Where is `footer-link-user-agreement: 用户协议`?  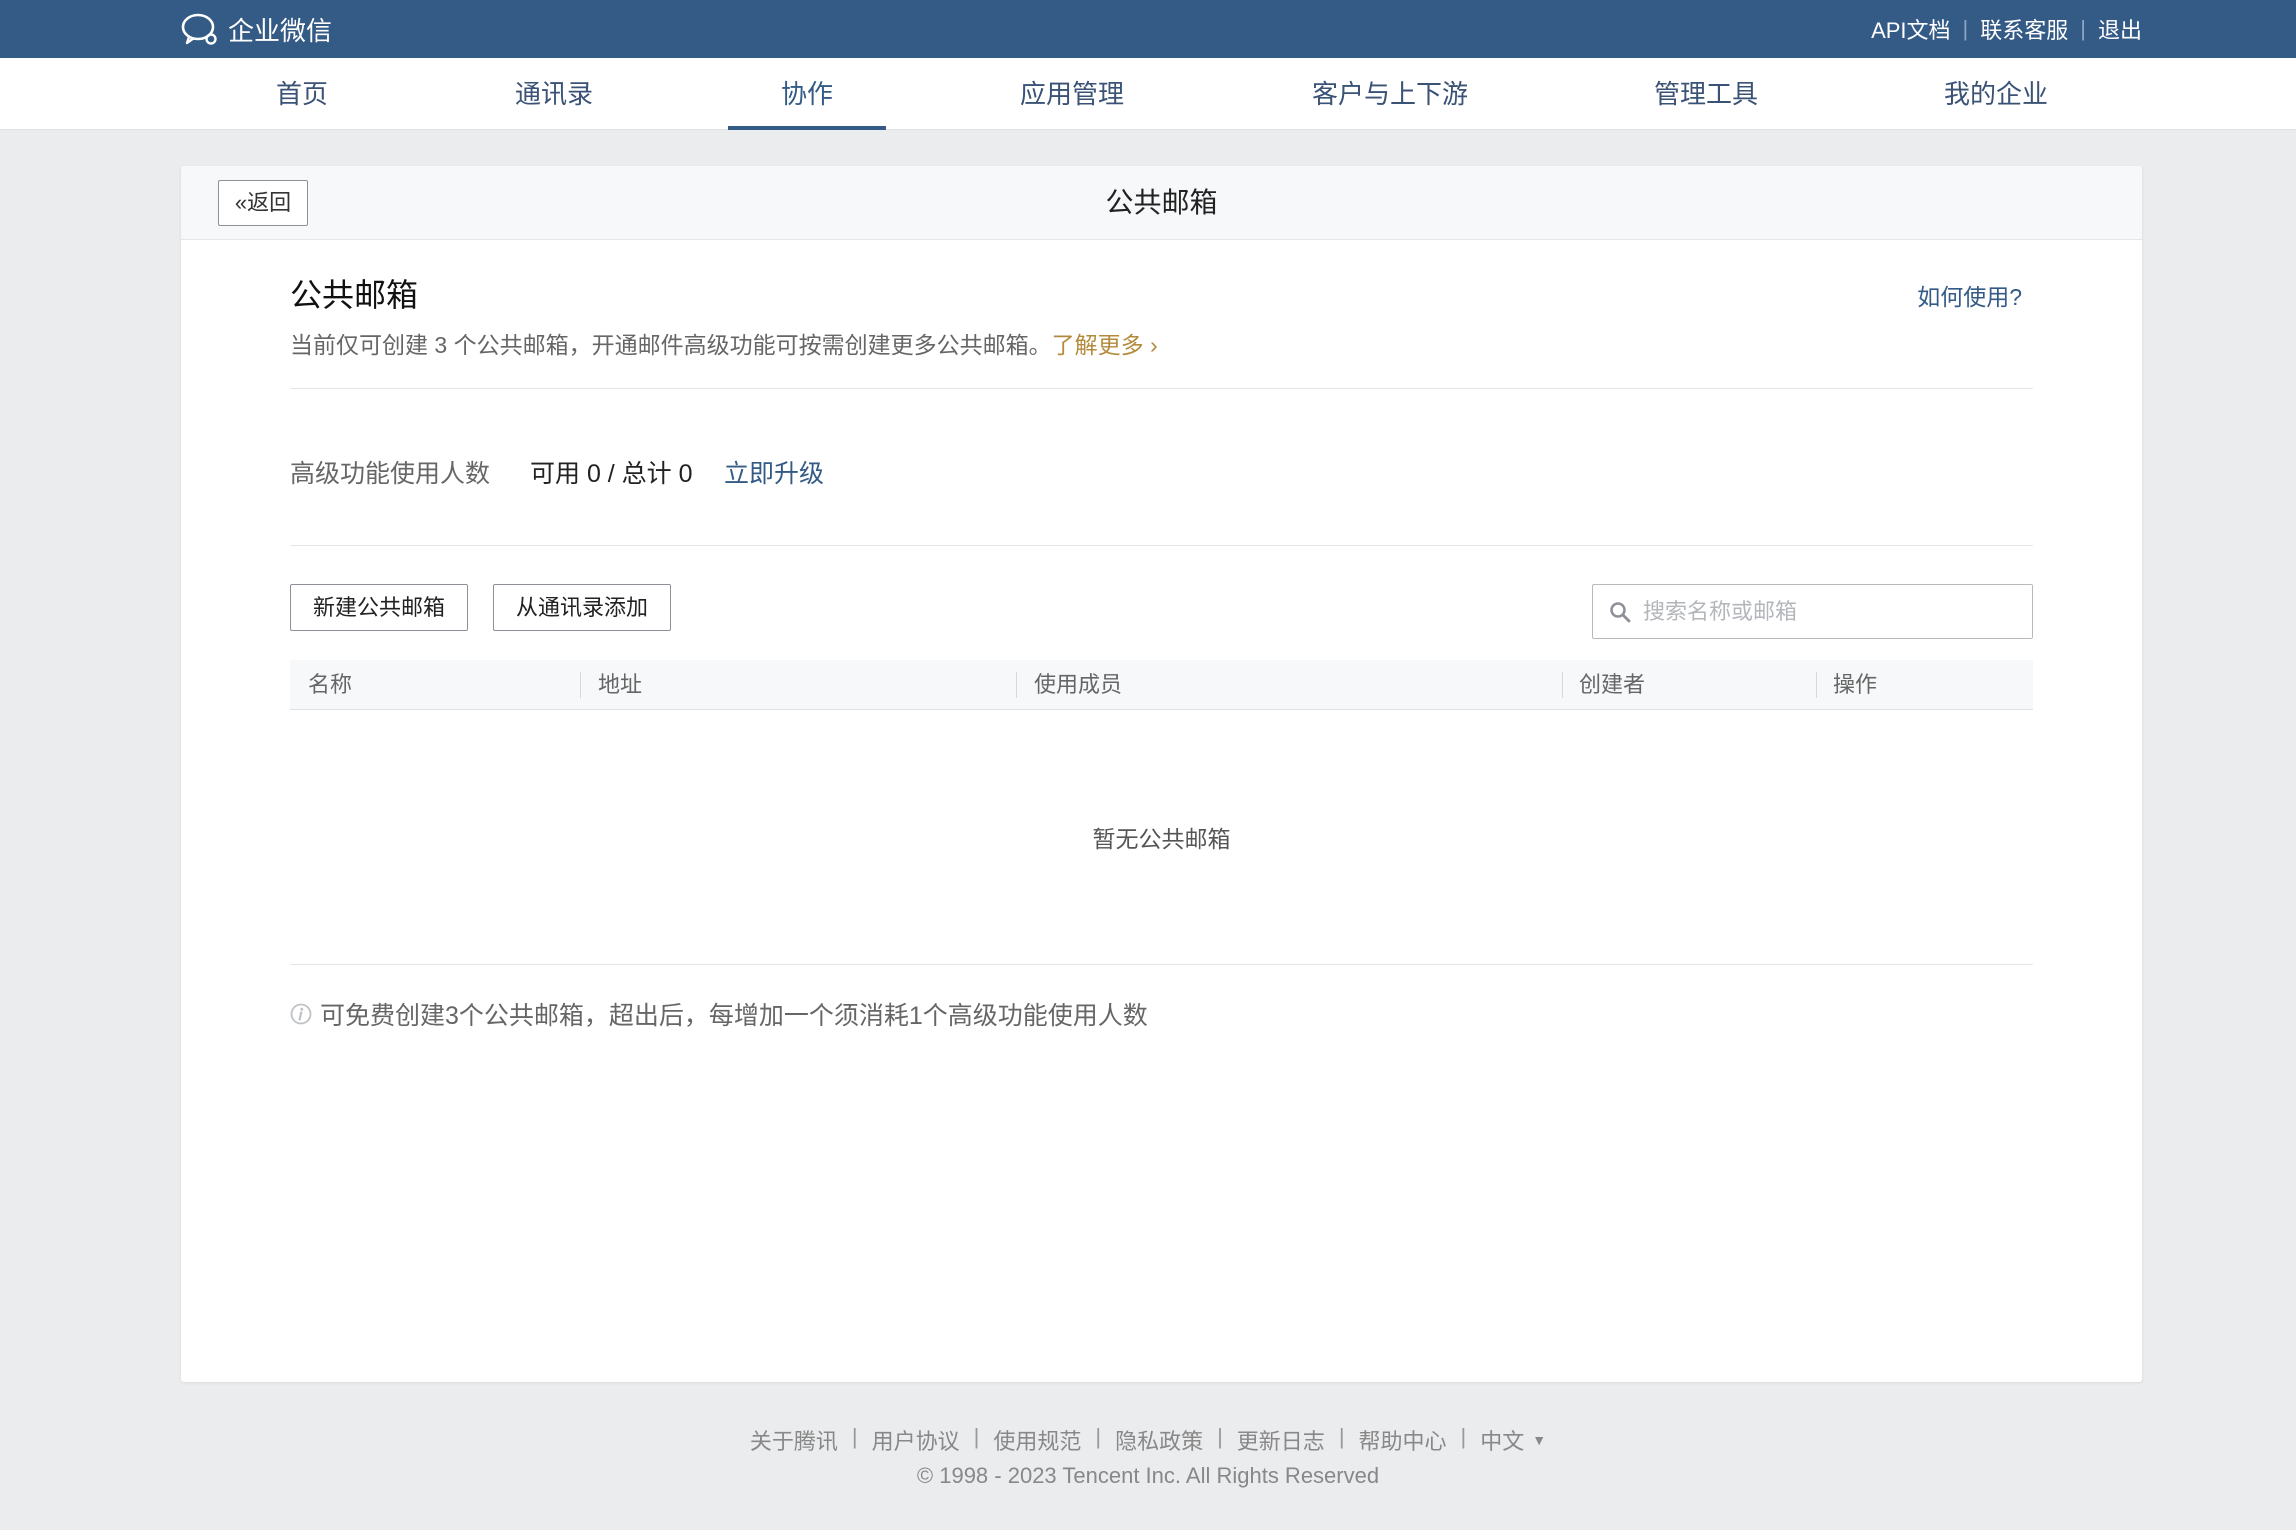
footer-link-user-agreement: 用户协议 is located at coordinates (916, 1440).